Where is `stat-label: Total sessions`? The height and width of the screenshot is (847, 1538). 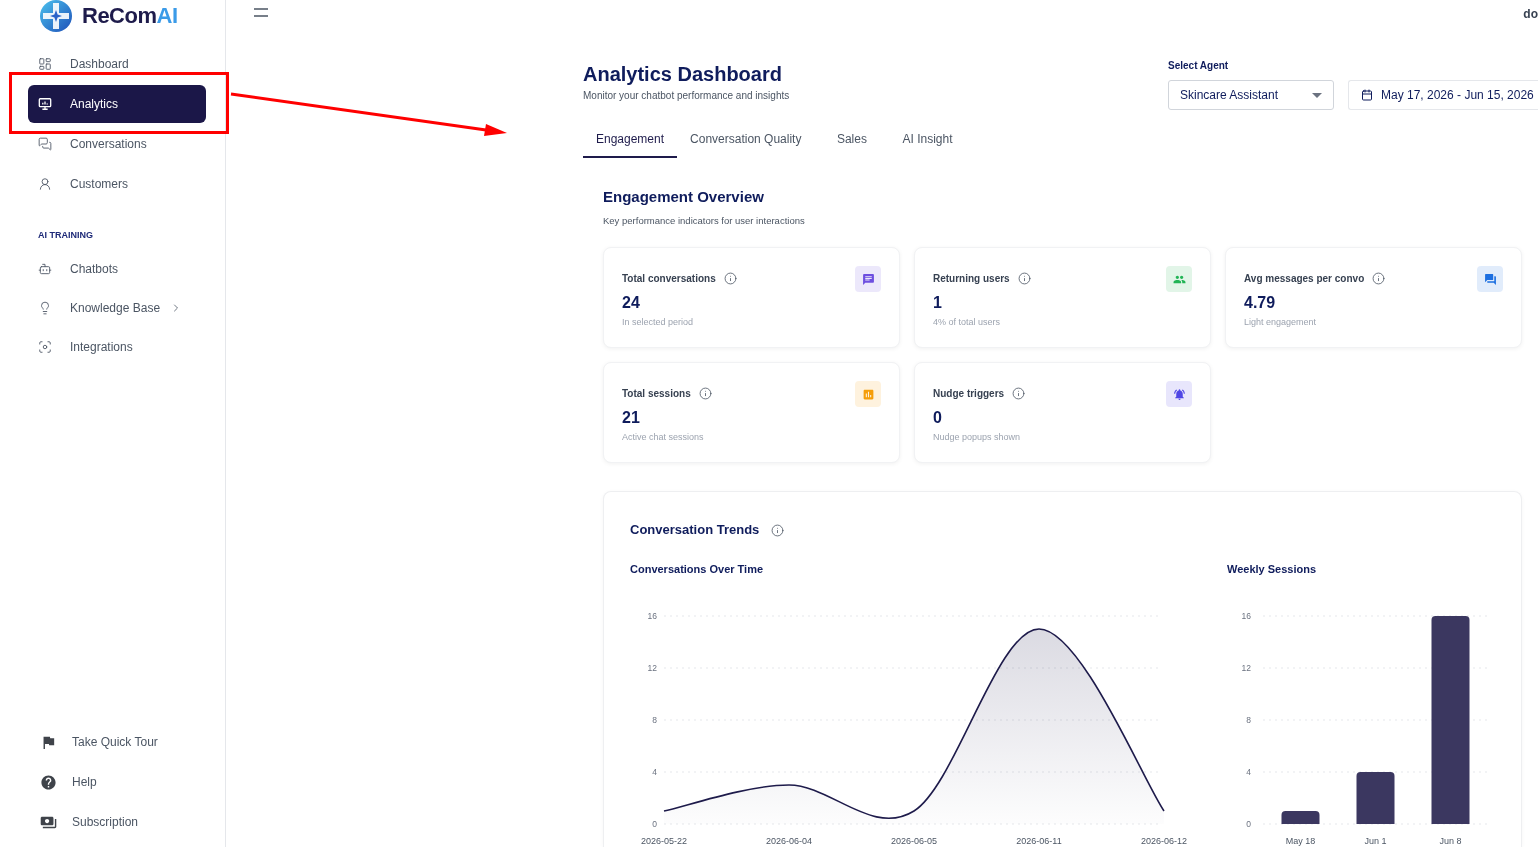 stat-label: Total sessions is located at coordinates (656, 393).